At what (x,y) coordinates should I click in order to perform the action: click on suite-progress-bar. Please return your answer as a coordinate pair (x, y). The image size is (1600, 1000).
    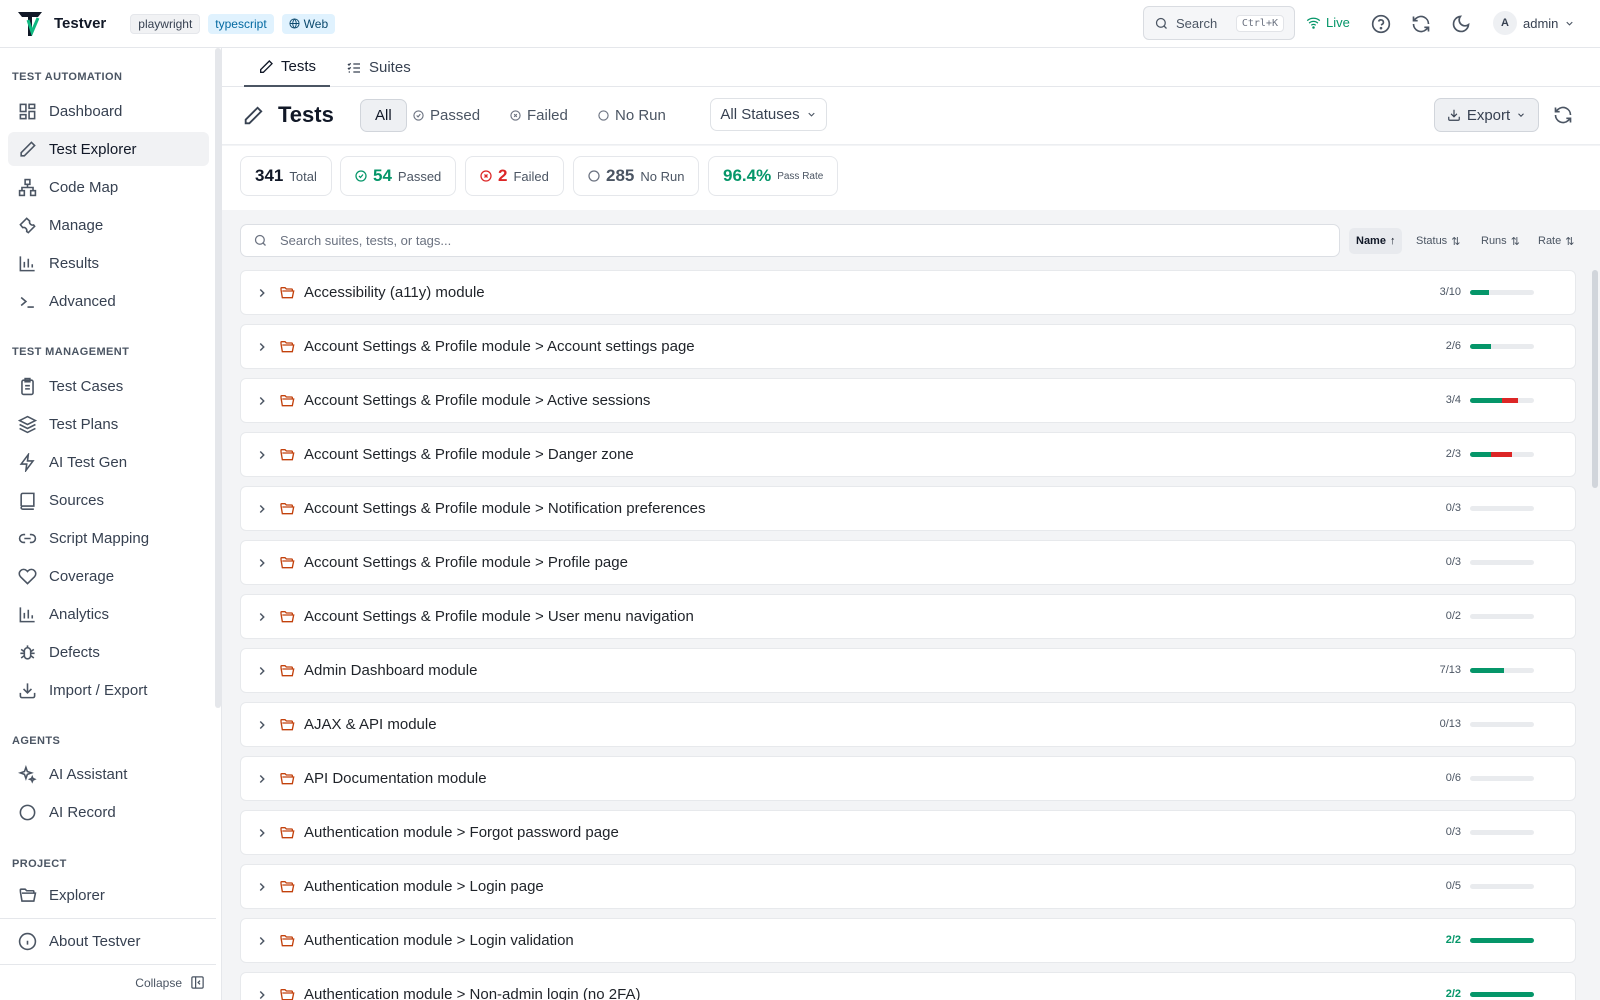
    Looking at the image, I should click on (1502, 832).